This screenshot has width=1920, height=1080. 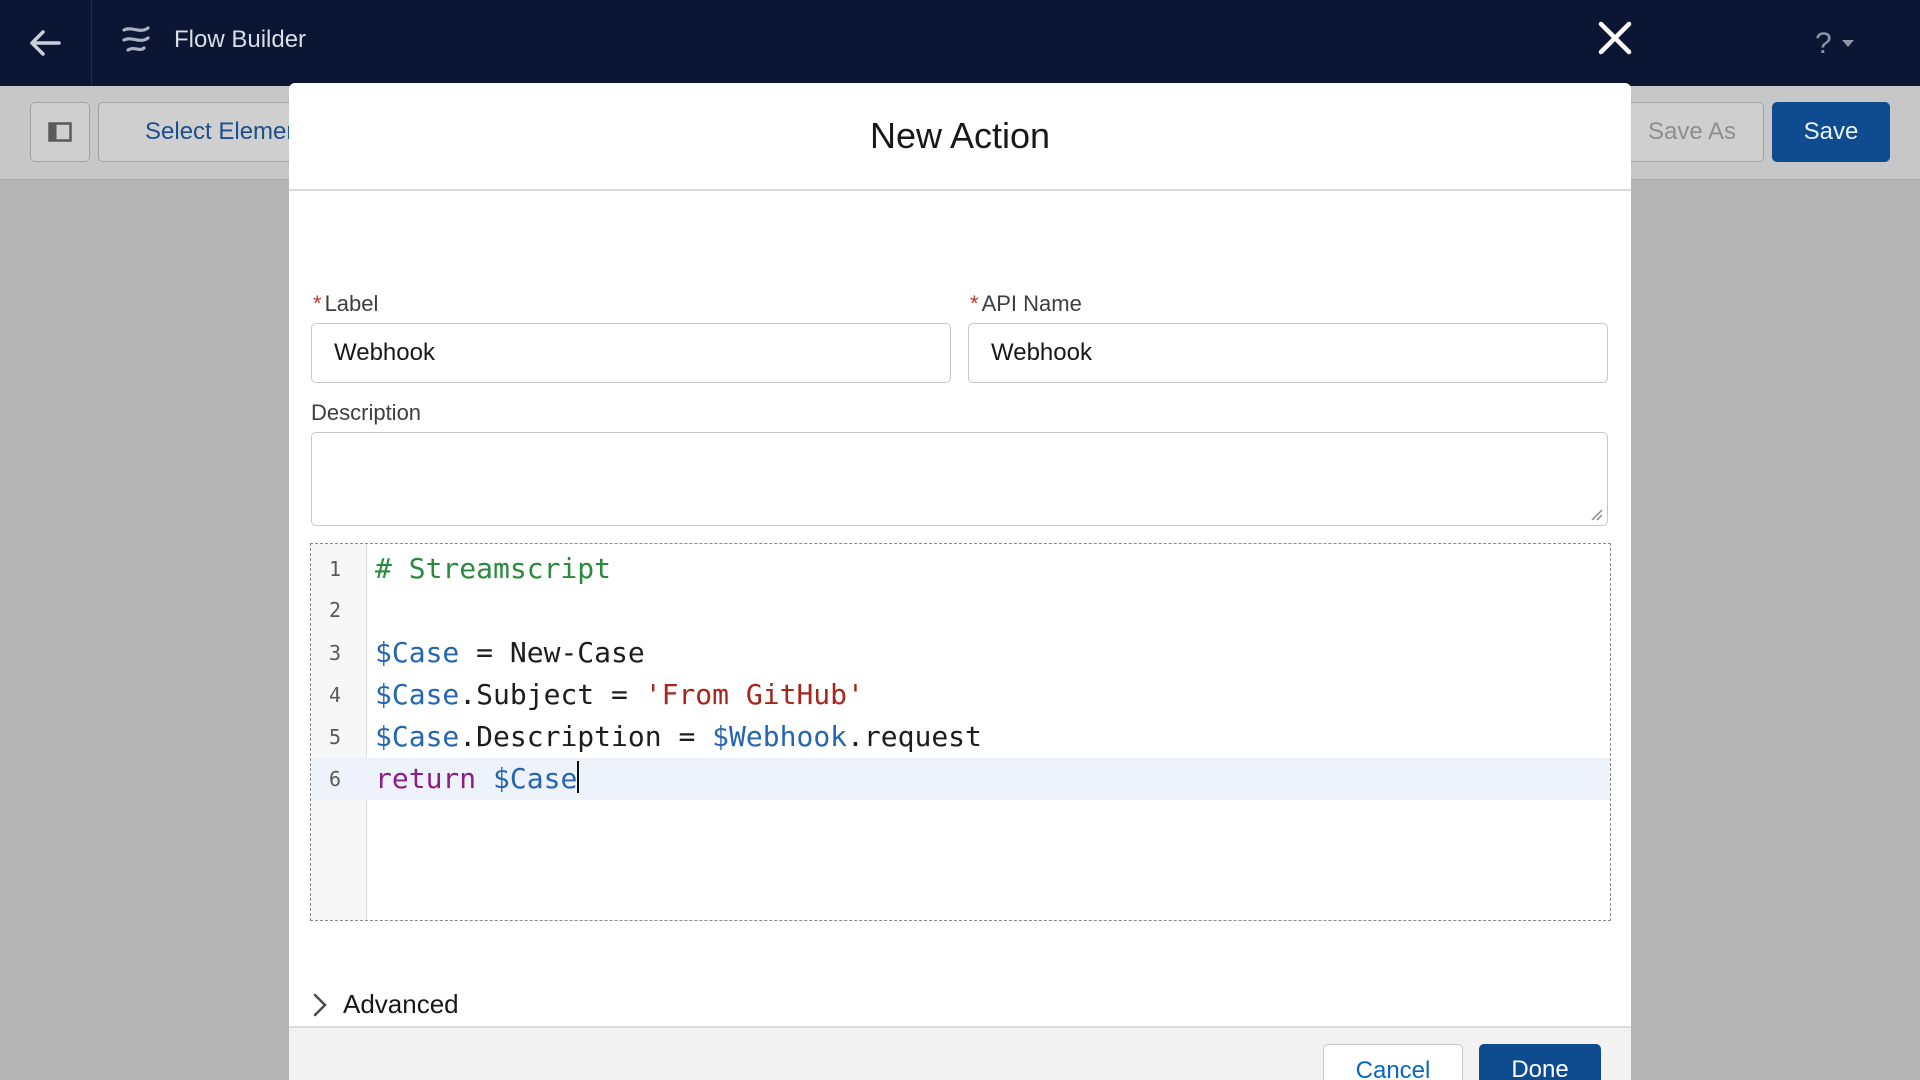 I want to click on code-text: $Case.Description = $Webhook.request, so click(x=678, y=737).